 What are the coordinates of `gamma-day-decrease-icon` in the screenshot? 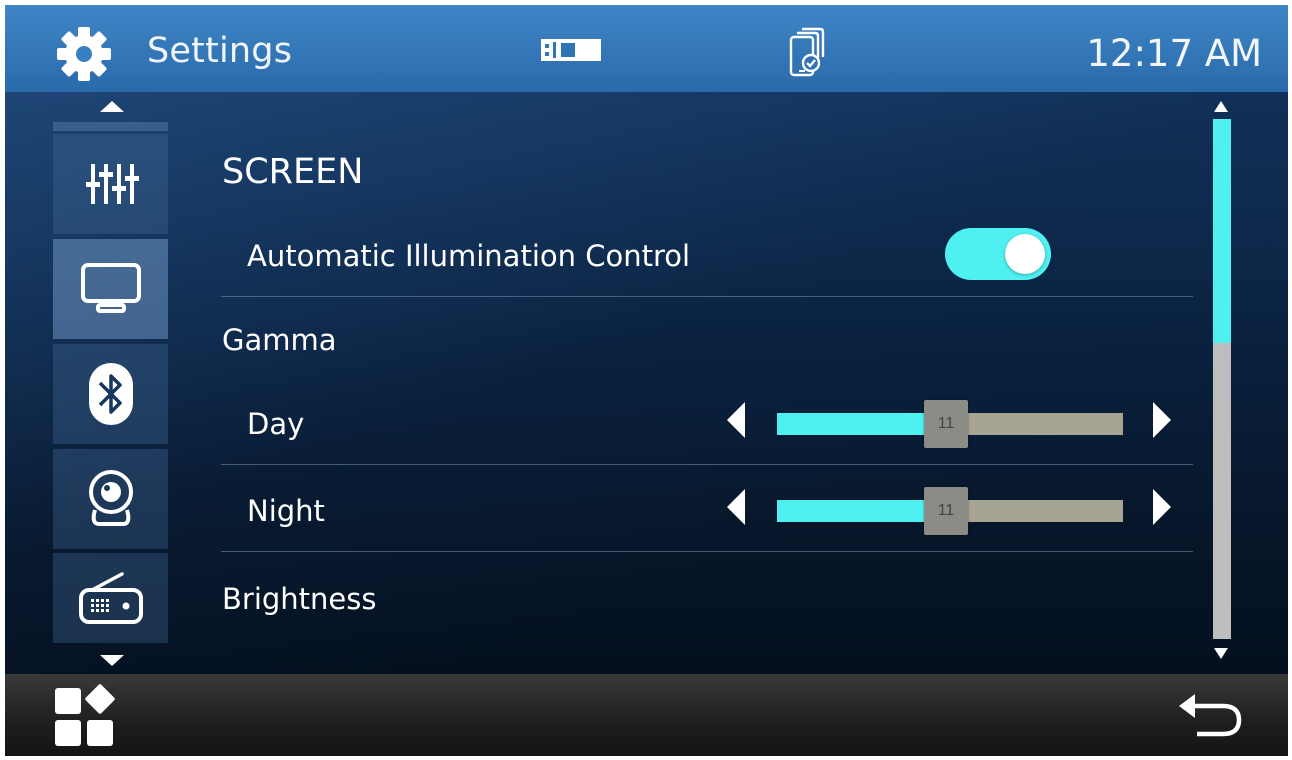 It's located at (736, 420).